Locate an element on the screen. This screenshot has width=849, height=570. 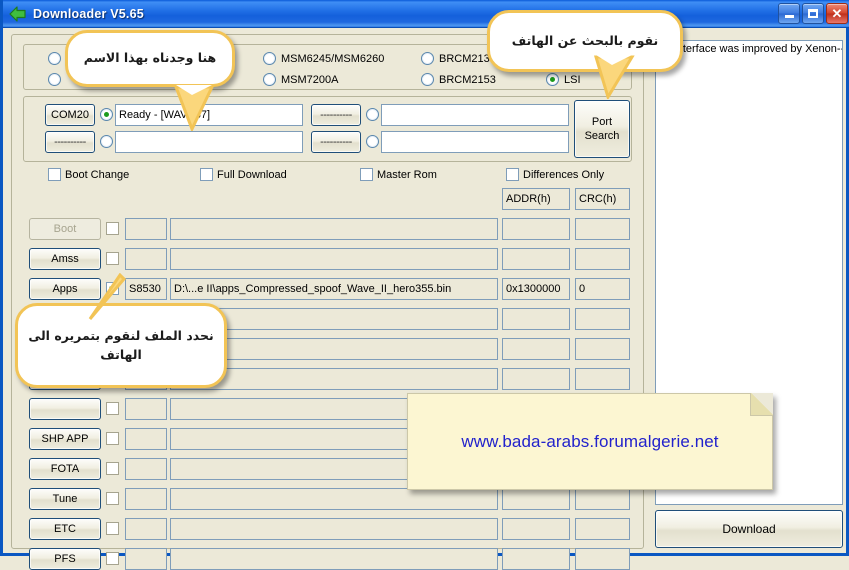
callout-bubble-3: نحدد الملف لنقوم بتمريره الى الهاتف is located at coordinates (121, 330).